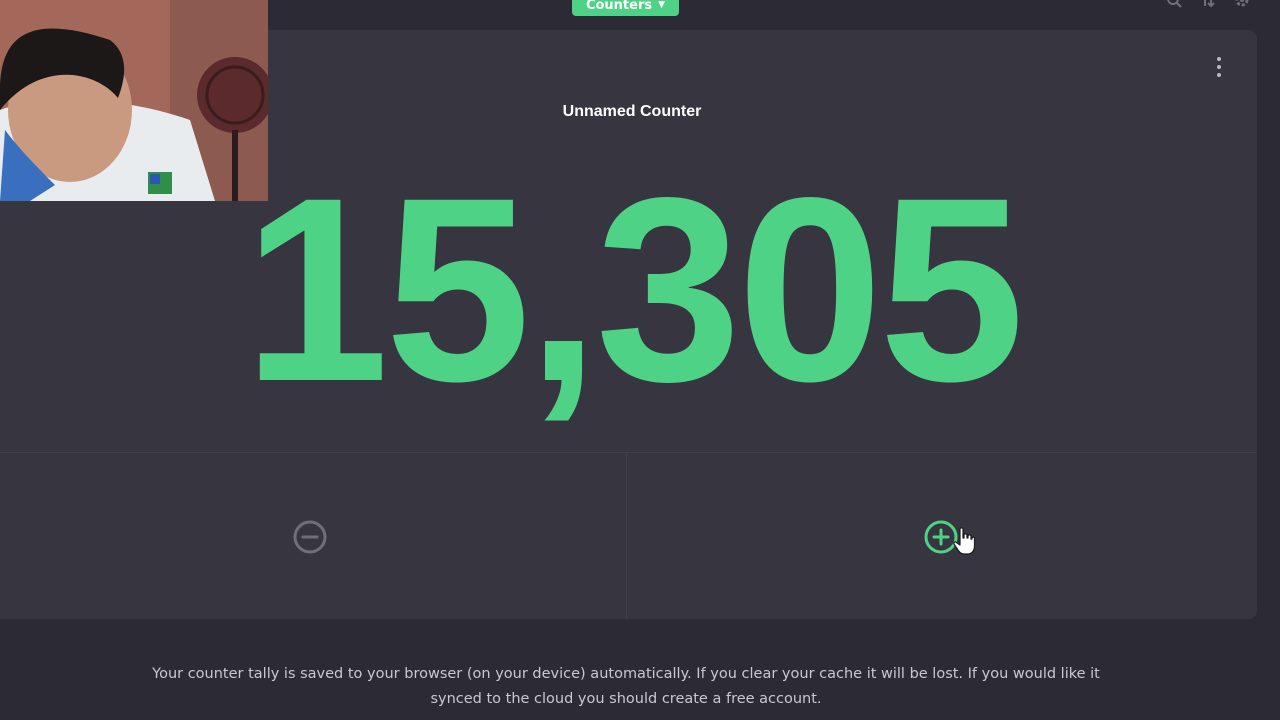 The width and height of the screenshot is (1280, 720). What do you see at coordinates (942, 536) in the screenshot?
I see `increment-area` at bounding box center [942, 536].